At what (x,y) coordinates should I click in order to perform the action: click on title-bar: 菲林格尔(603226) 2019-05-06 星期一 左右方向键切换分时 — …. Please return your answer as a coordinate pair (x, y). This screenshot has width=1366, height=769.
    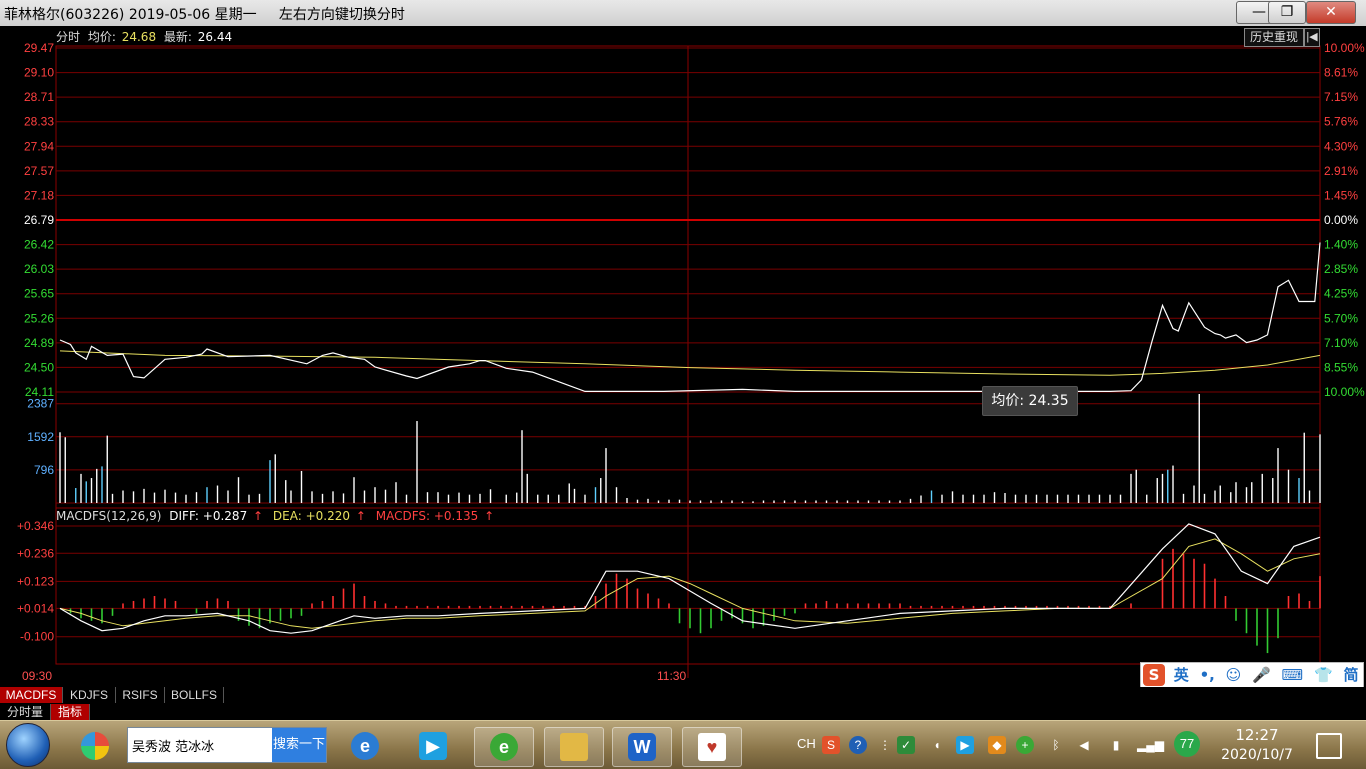
    Looking at the image, I should click on (683, 13).